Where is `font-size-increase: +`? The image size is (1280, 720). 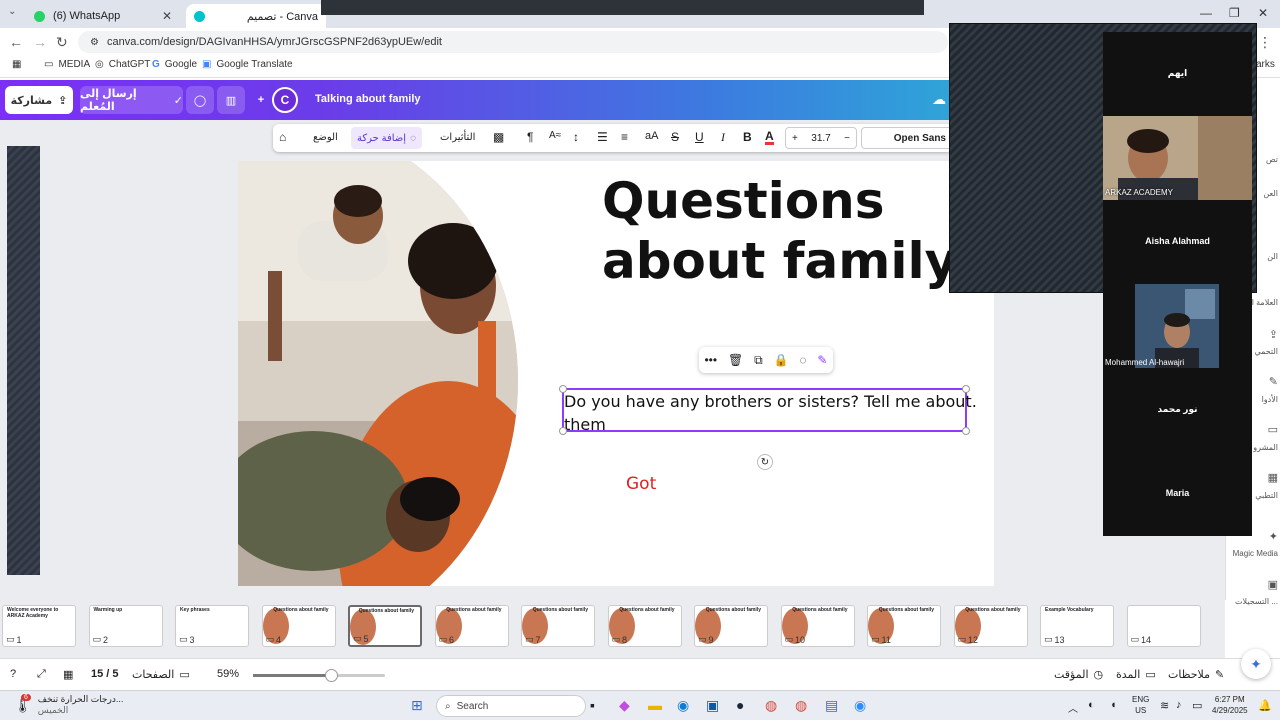
font-size-increase: + is located at coordinates (795, 138).